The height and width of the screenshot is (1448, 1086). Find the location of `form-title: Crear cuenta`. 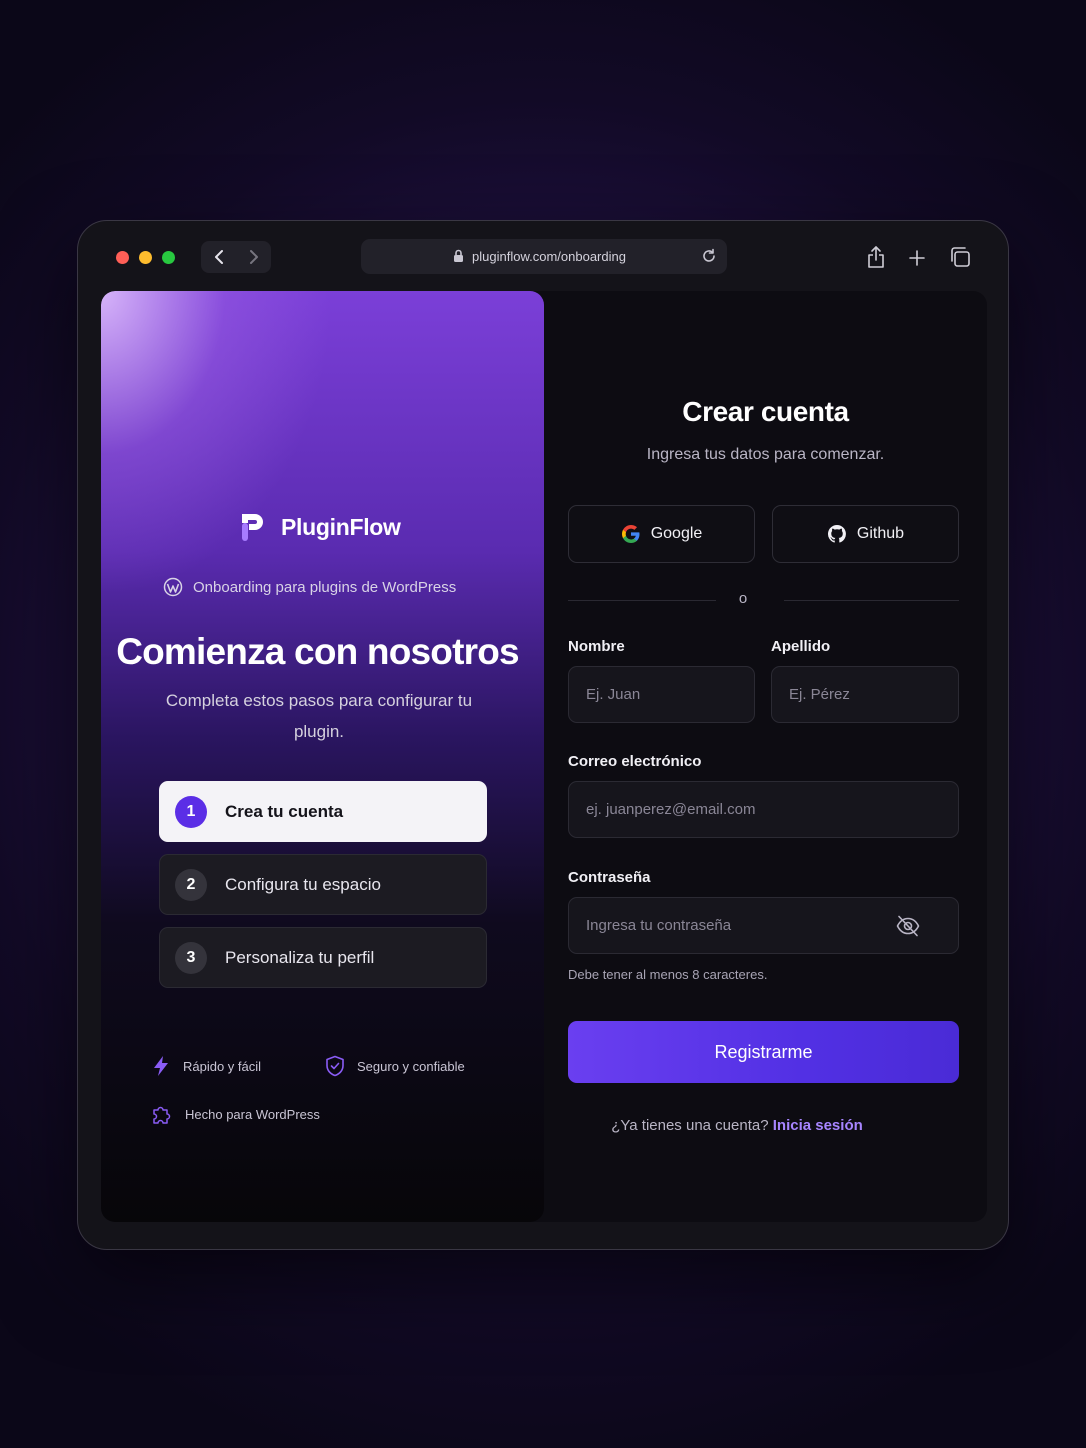

form-title: Crear cuenta is located at coordinates (765, 411).